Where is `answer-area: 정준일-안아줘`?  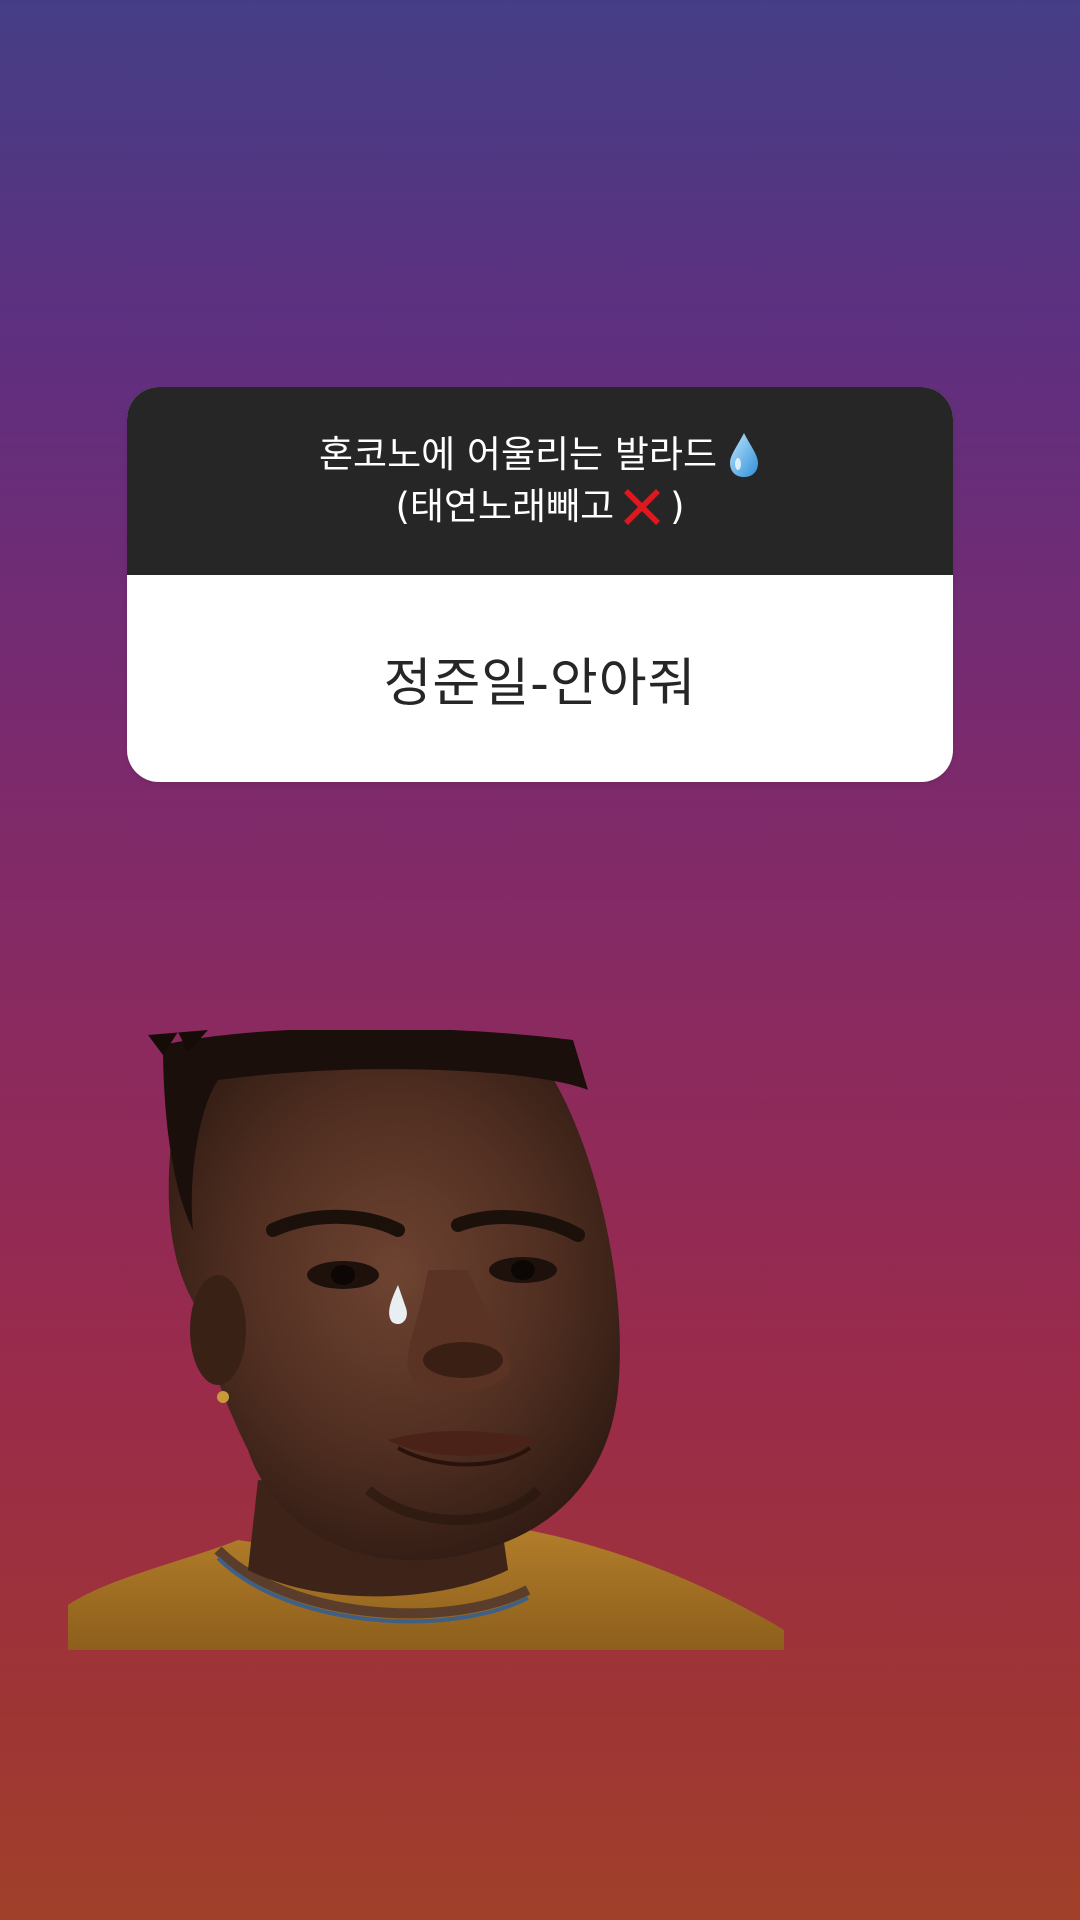
answer-area: 정준일-안아줘 is located at coordinates (540, 678).